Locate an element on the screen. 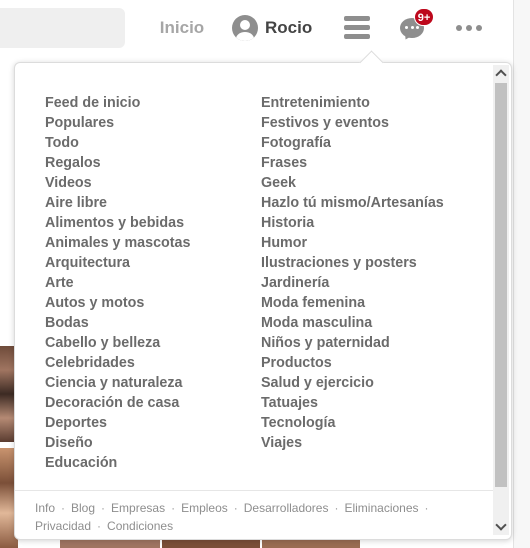 This screenshot has width=530, height=548. category-link: Fotografía is located at coordinates (366, 143).